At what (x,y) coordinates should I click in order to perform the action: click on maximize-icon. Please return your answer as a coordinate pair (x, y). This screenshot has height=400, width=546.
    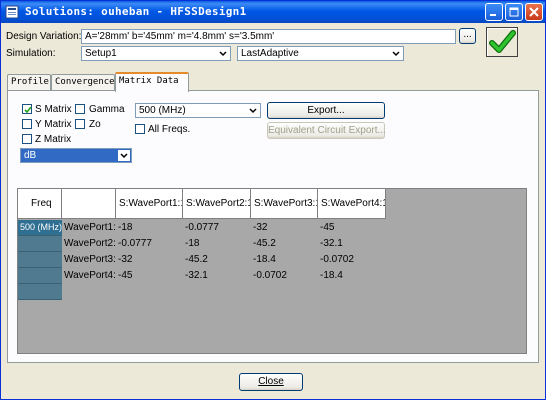
    Looking at the image, I should click on (514, 12).